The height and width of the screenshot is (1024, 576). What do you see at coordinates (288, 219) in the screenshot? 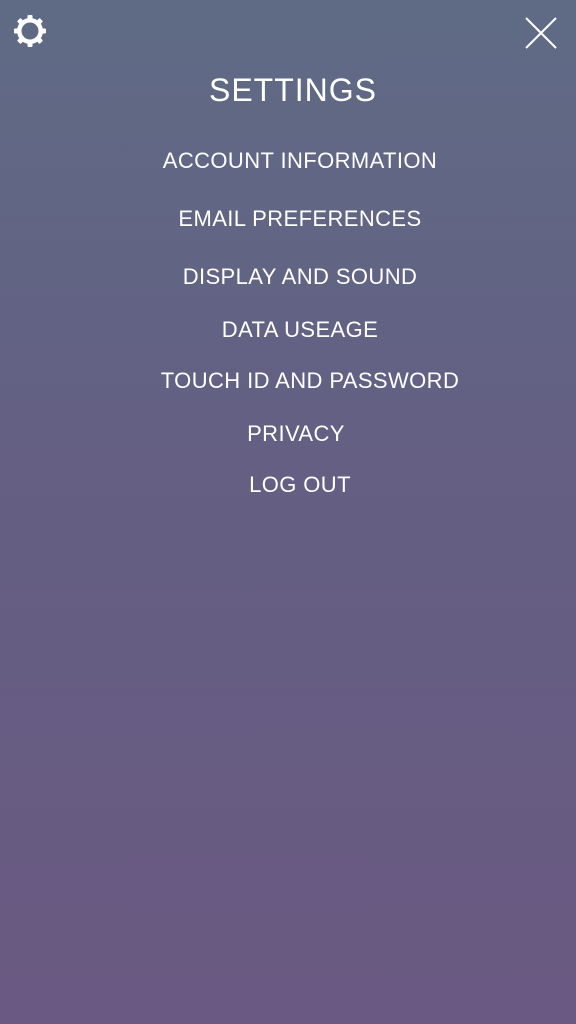
I see `menu-item-email-preferences: EMAIL PREFERENCES` at bounding box center [288, 219].